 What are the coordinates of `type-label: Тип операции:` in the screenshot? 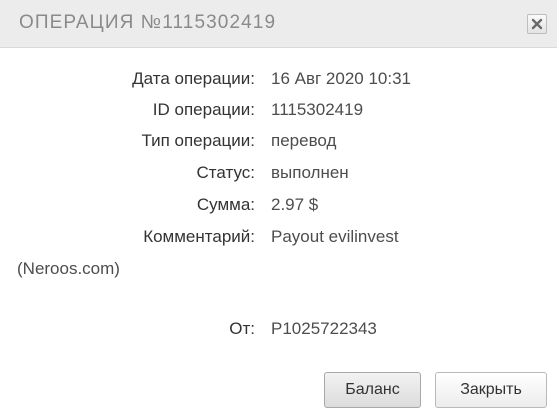 It's located at (198, 140).